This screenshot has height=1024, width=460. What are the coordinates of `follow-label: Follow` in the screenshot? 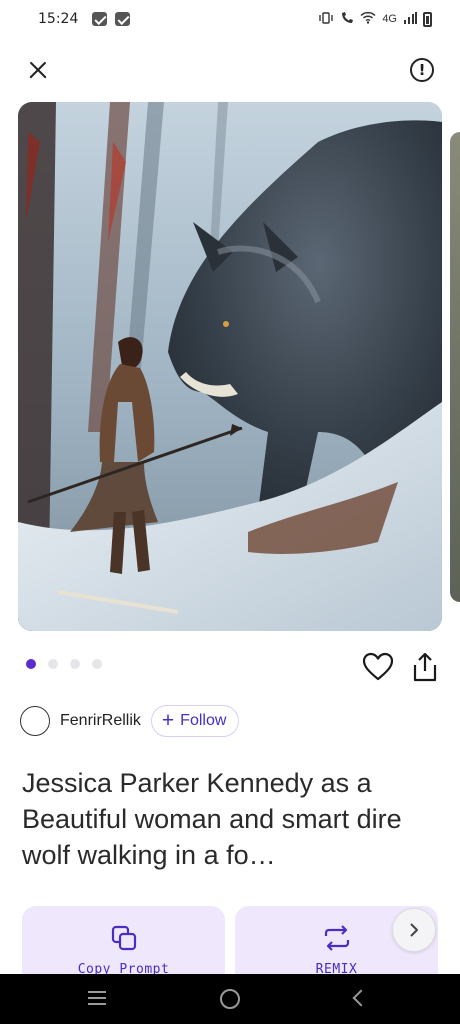 It's located at (203, 720).